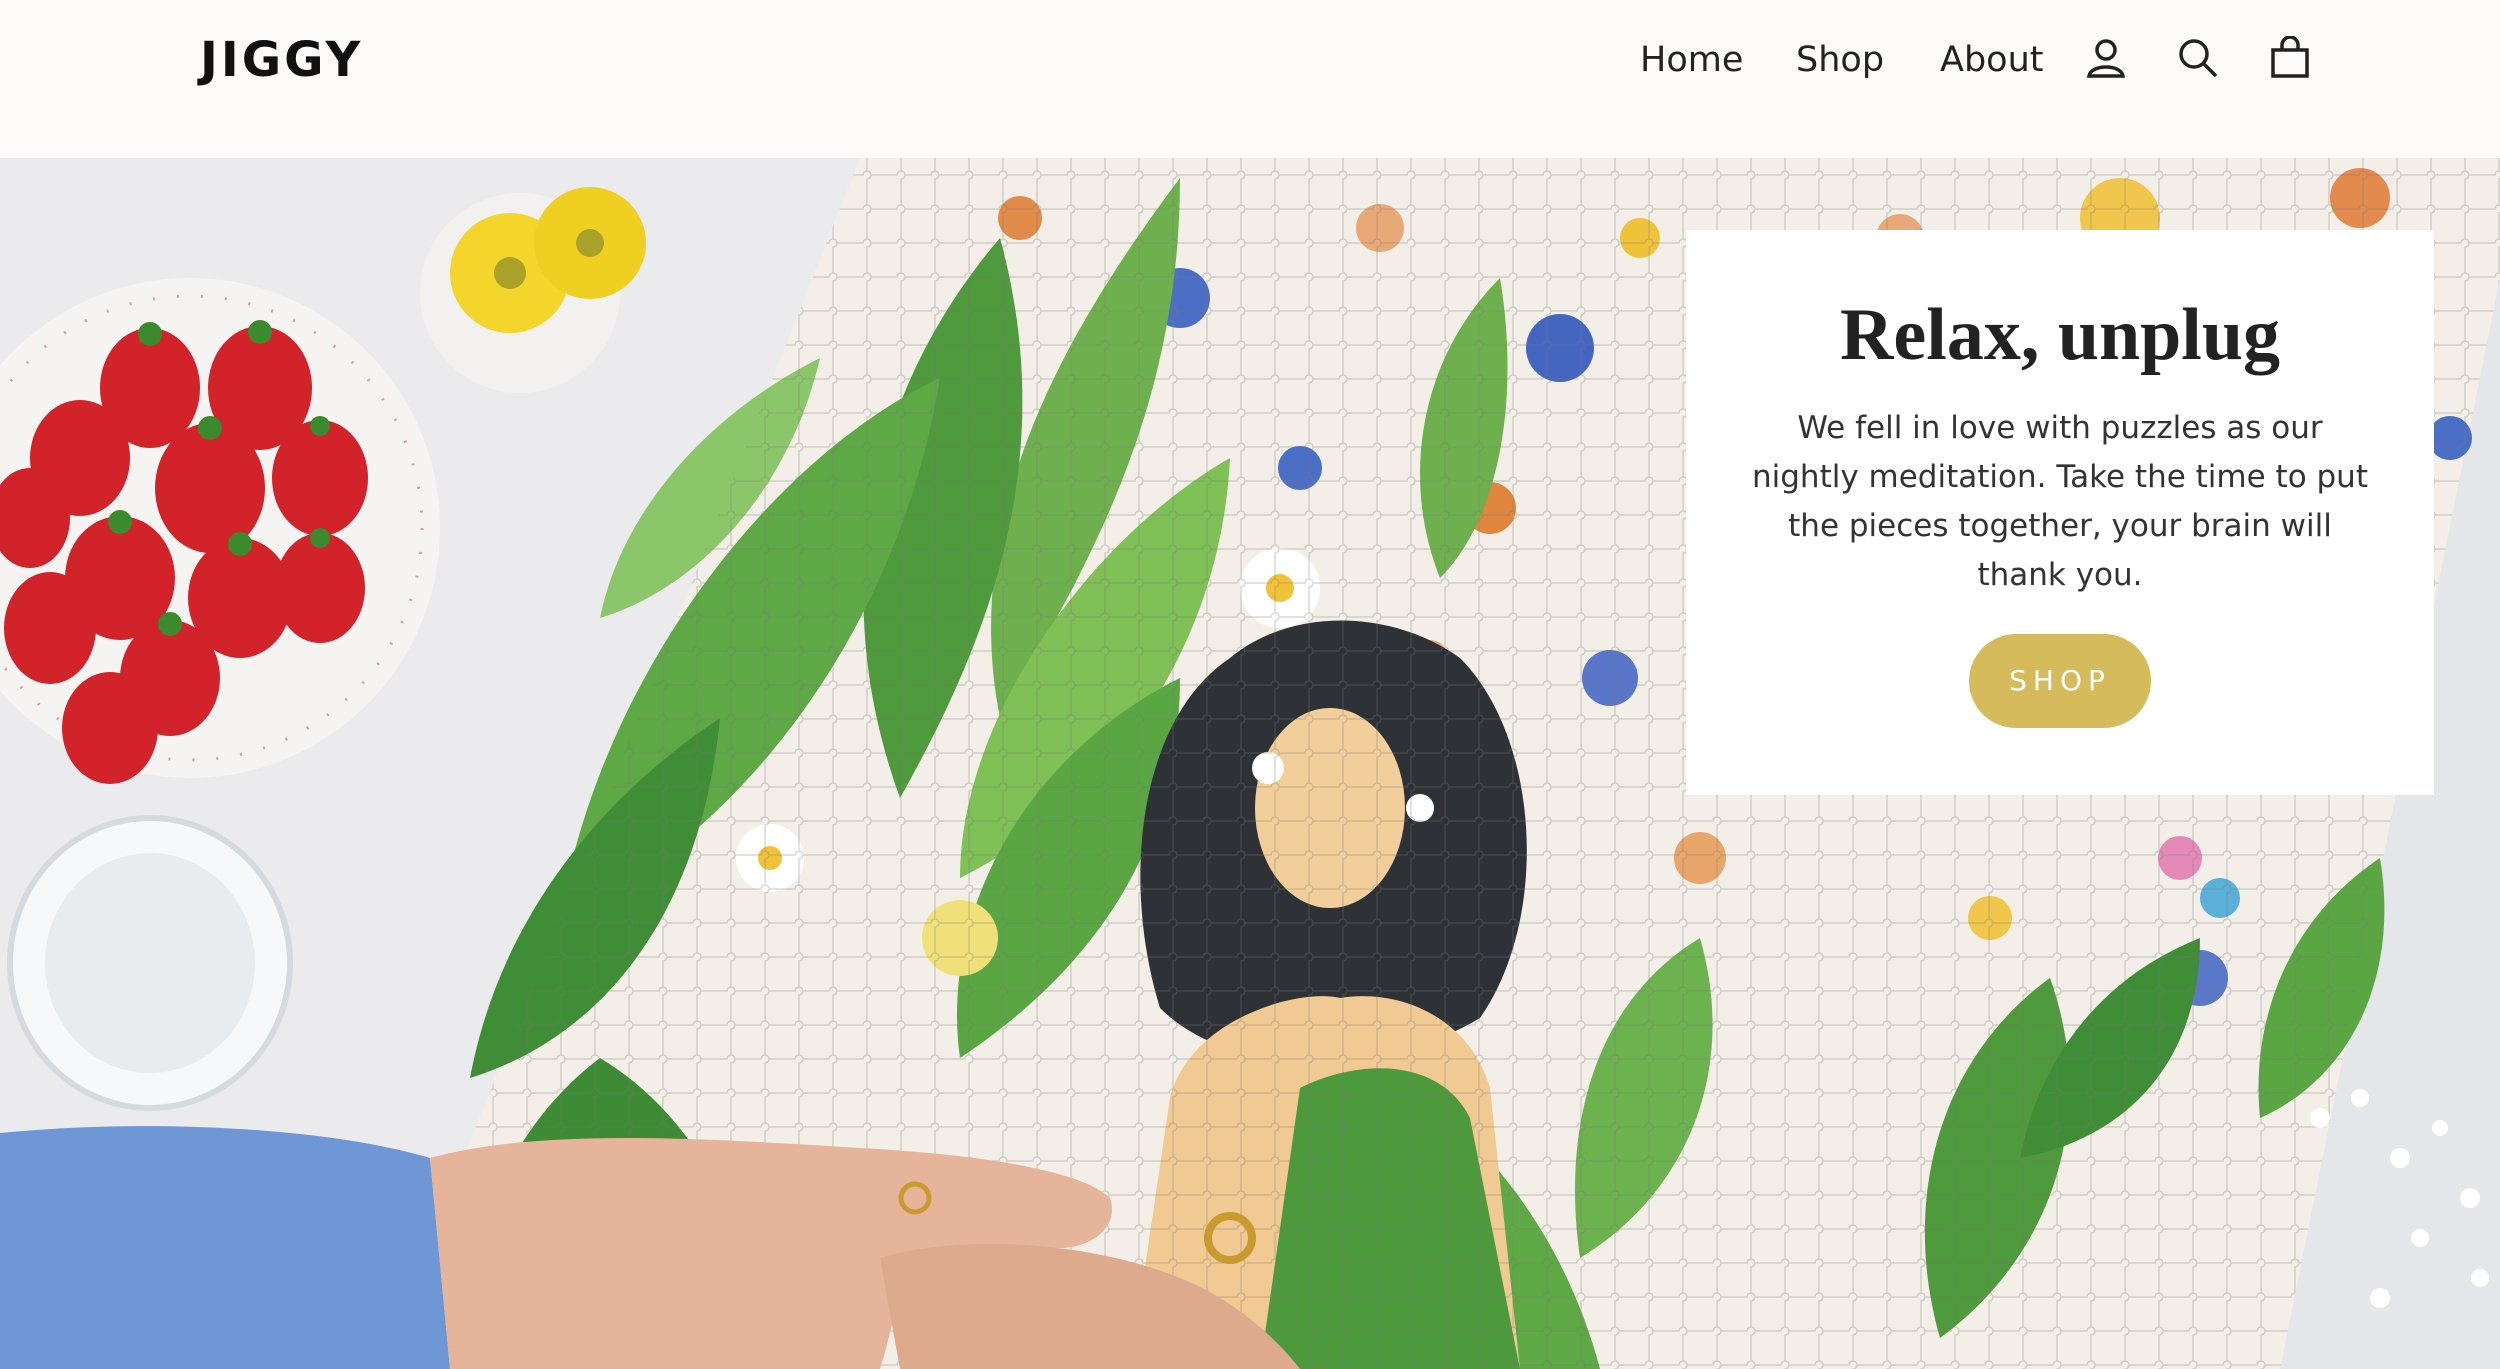  I want to click on nav-link-home: Home, so click(1691, 60).